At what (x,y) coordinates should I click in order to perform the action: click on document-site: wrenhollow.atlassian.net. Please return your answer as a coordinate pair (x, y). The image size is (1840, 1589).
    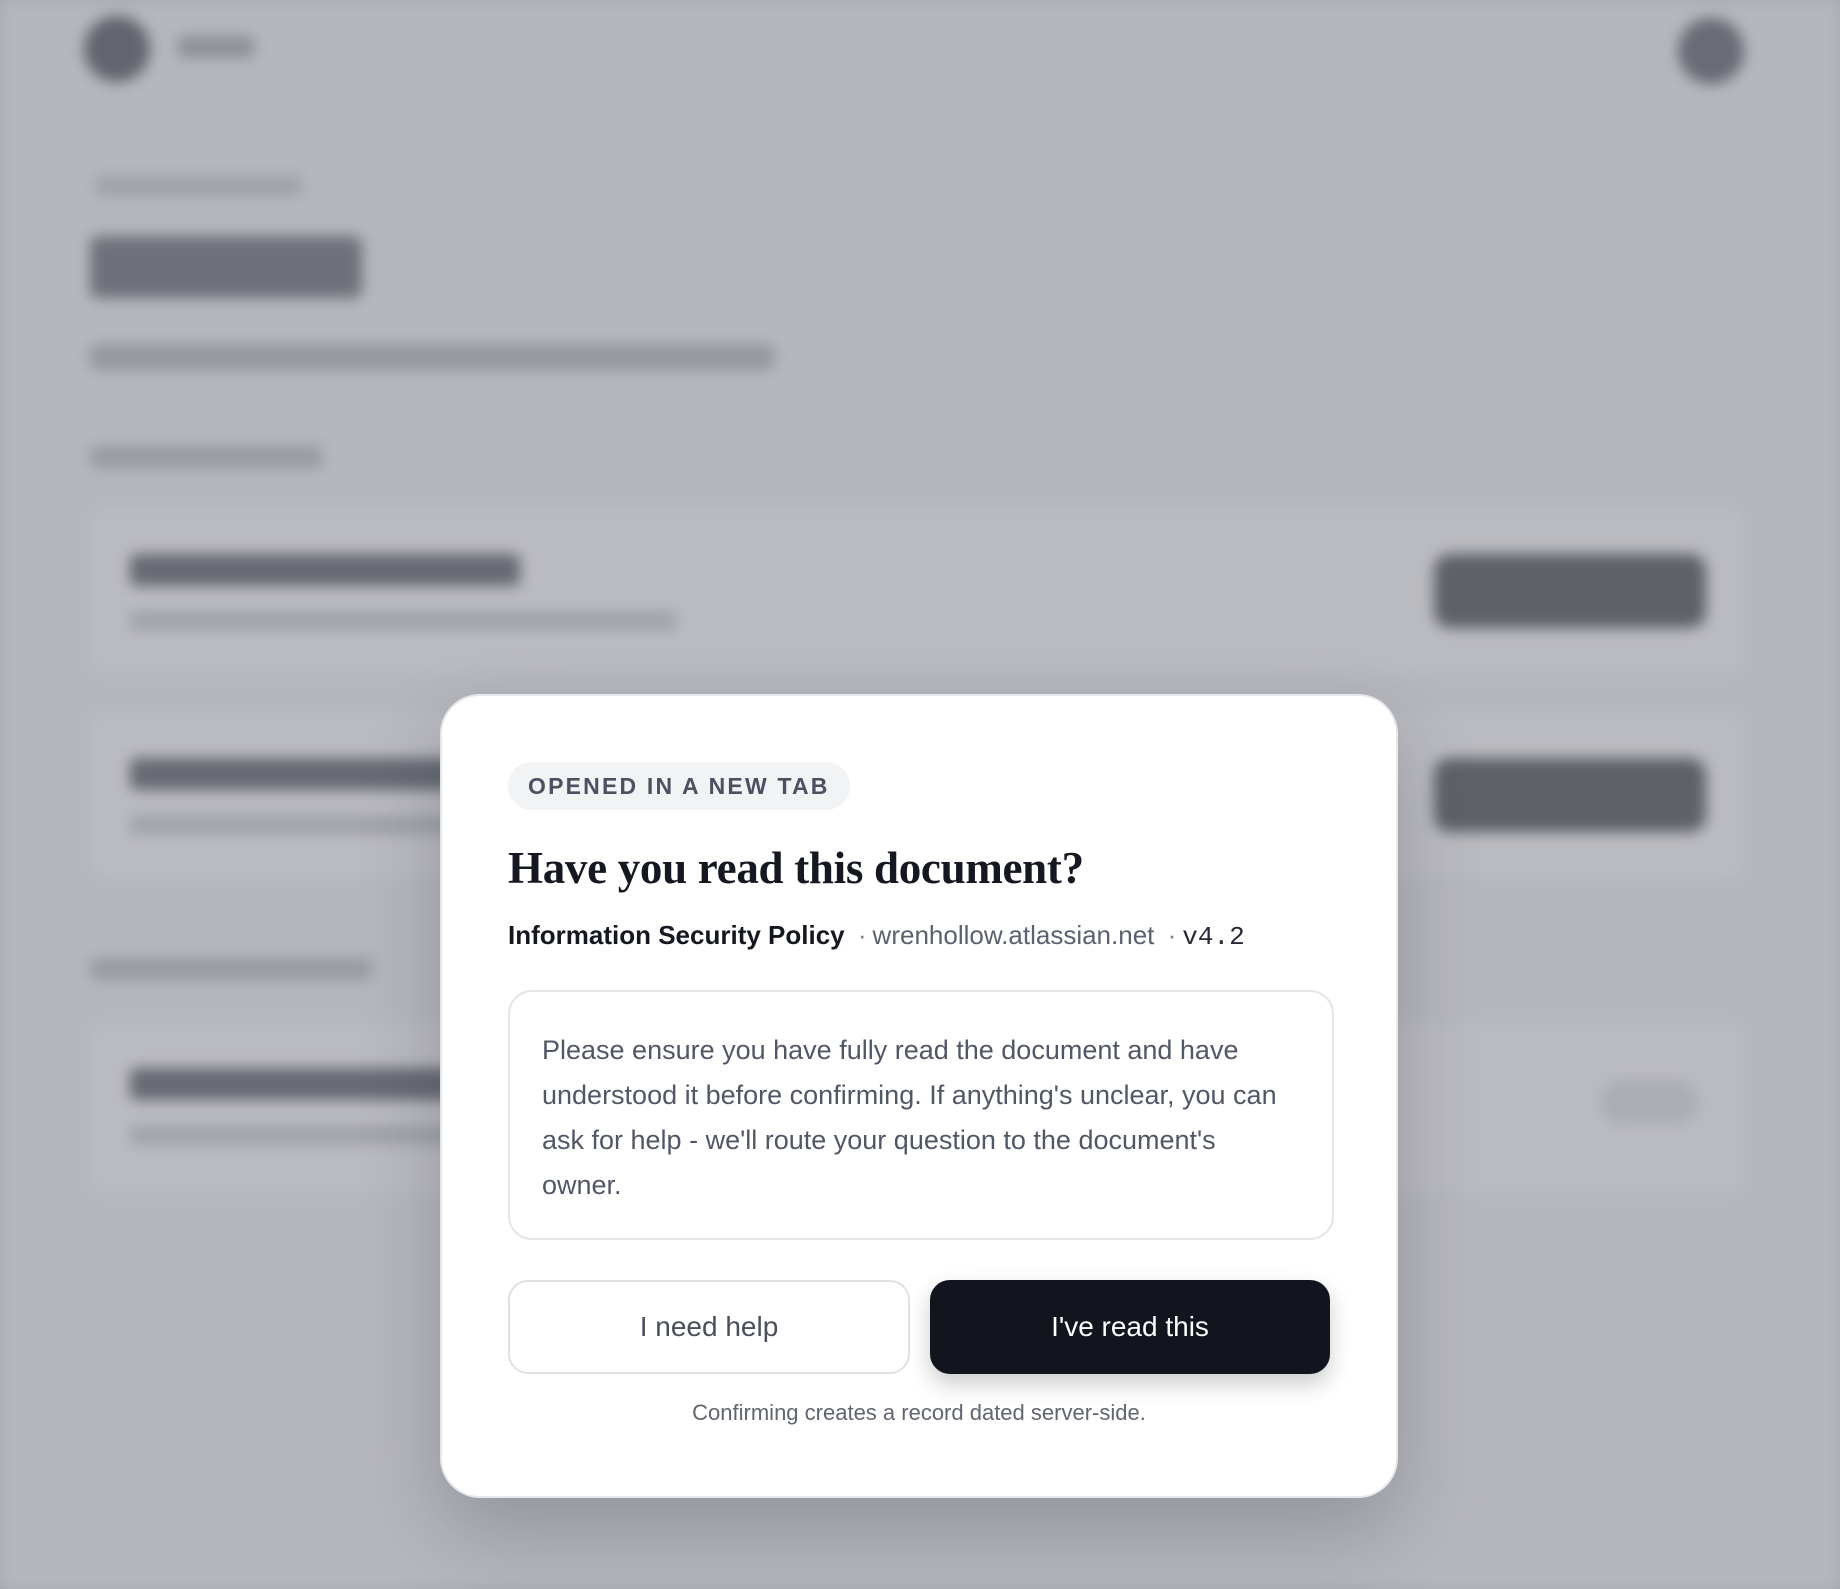
    Looking at the image, I should click on (1013, 934).